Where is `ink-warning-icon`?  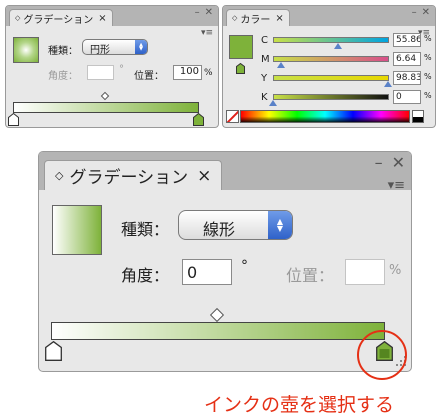 ink-warning-icon is located at coordinates (240, 68).